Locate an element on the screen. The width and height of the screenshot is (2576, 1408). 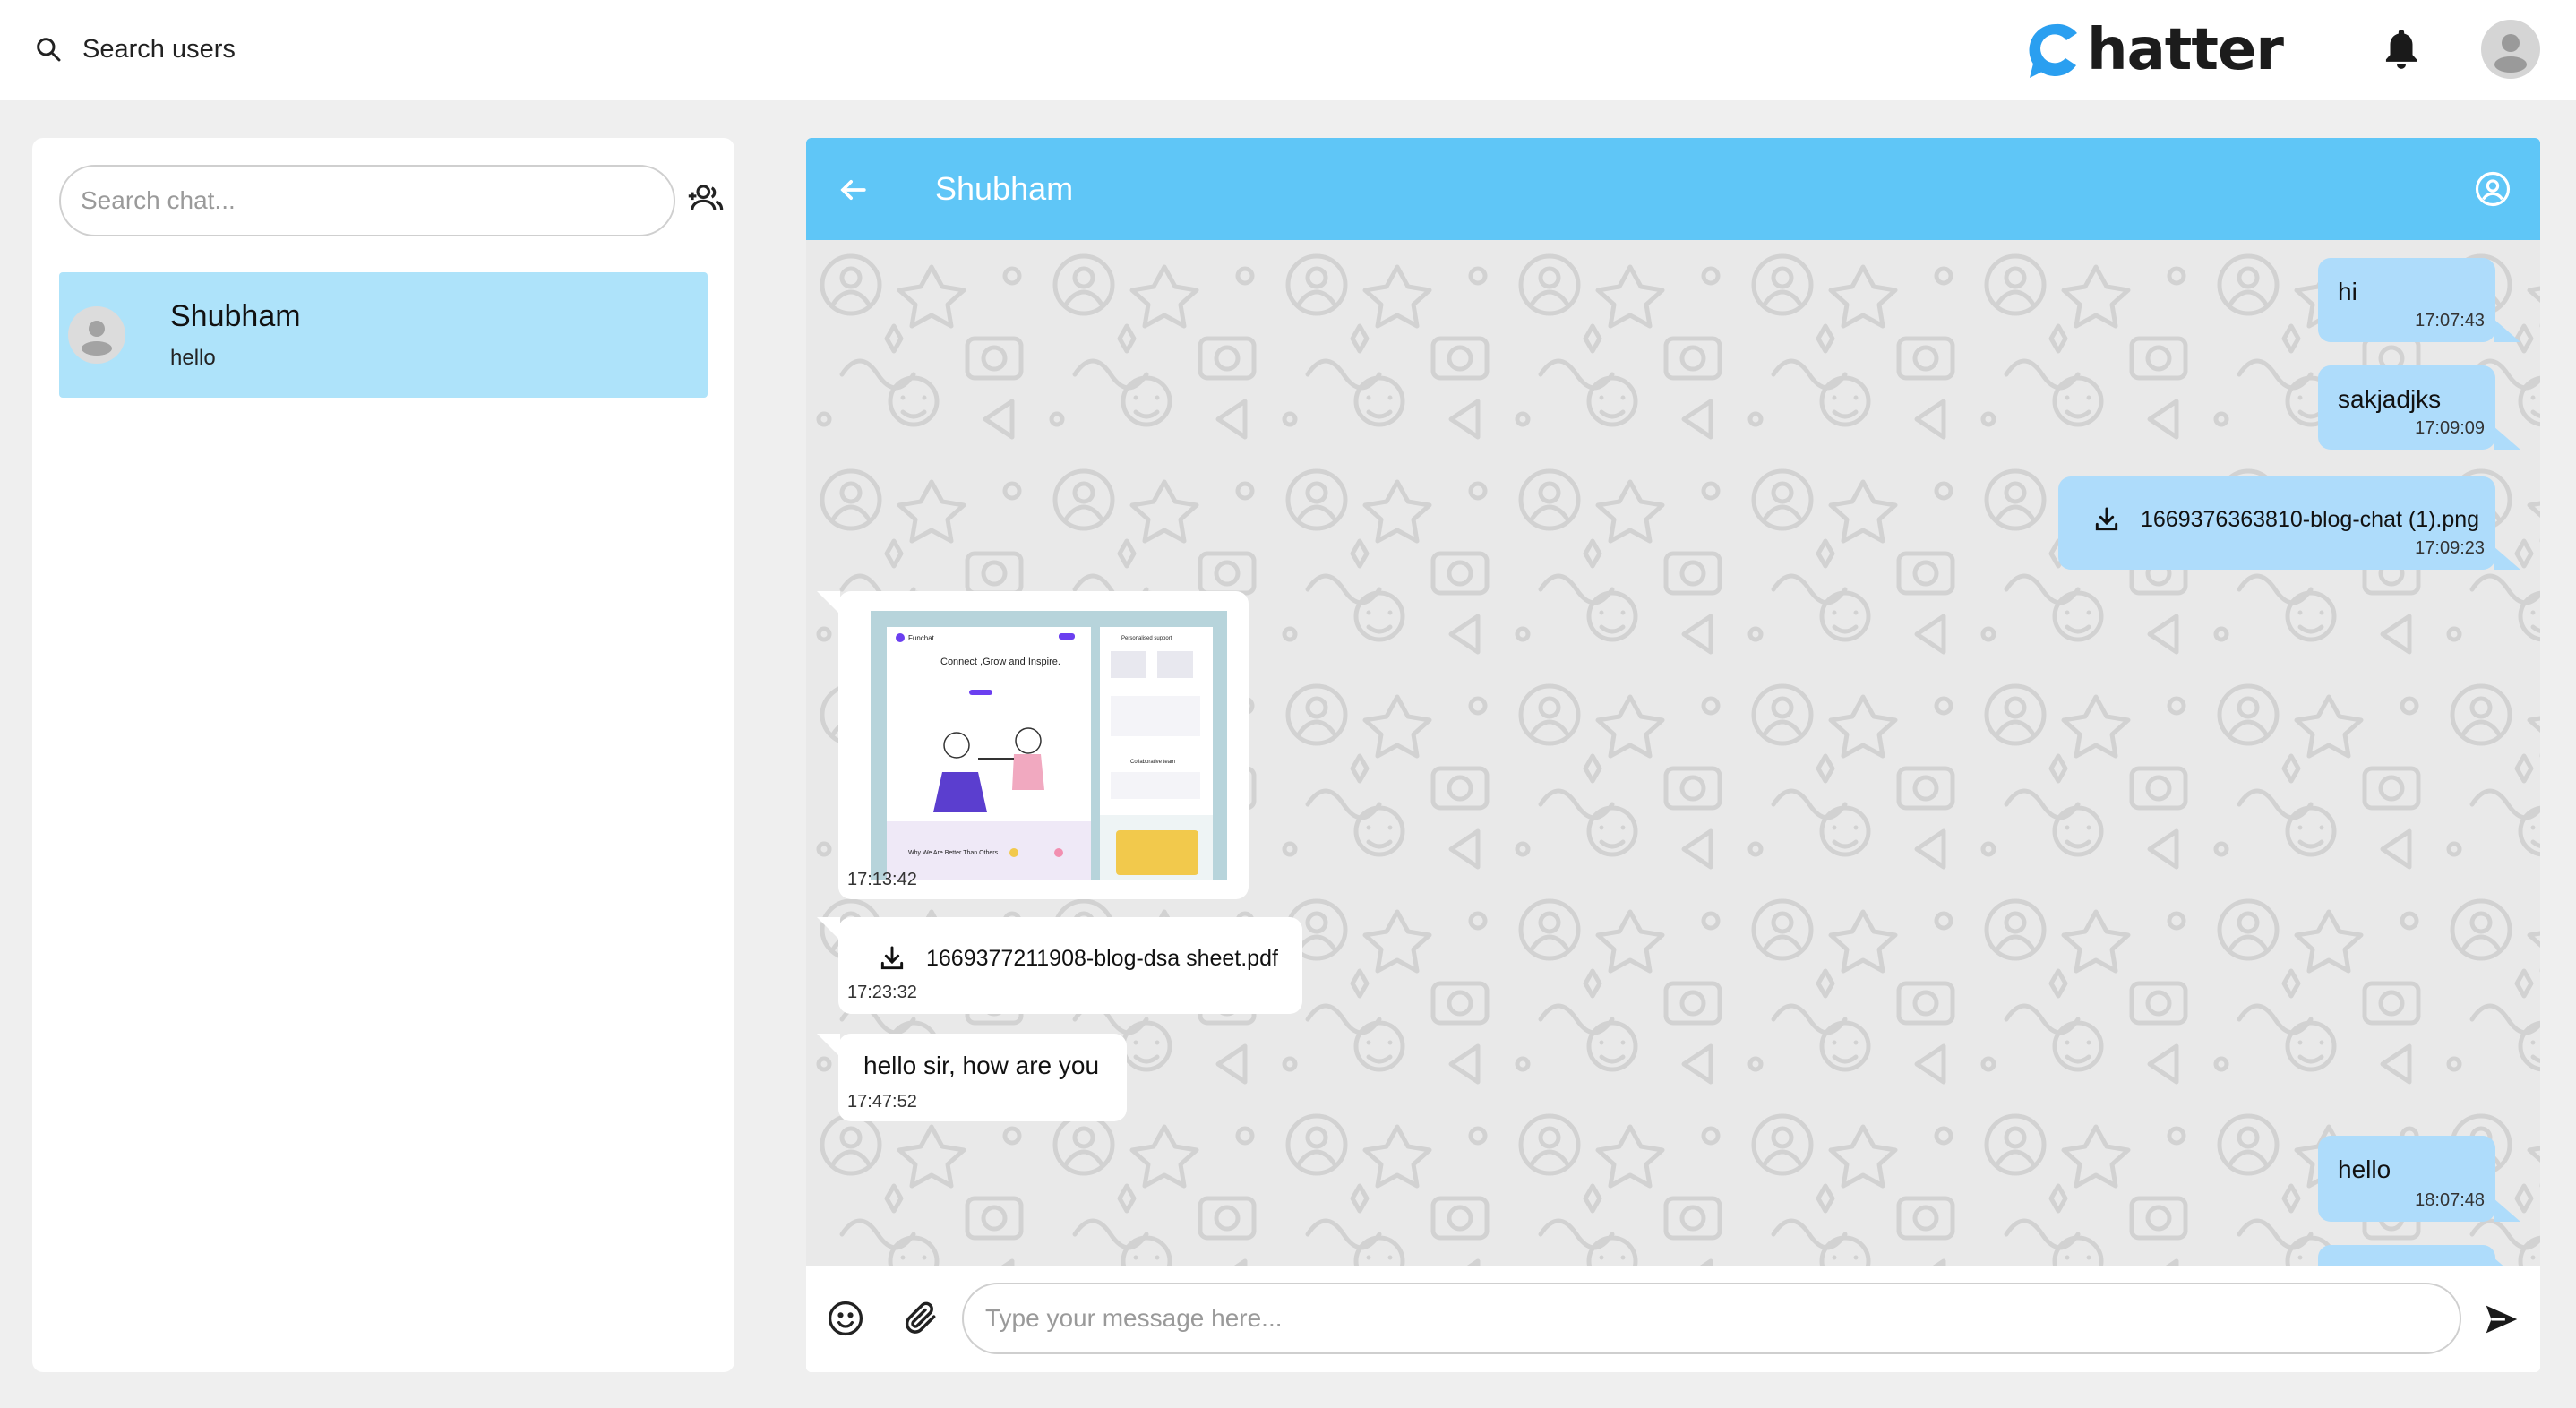
chat-item-name: Shubham is located at coordinates (235, 316).